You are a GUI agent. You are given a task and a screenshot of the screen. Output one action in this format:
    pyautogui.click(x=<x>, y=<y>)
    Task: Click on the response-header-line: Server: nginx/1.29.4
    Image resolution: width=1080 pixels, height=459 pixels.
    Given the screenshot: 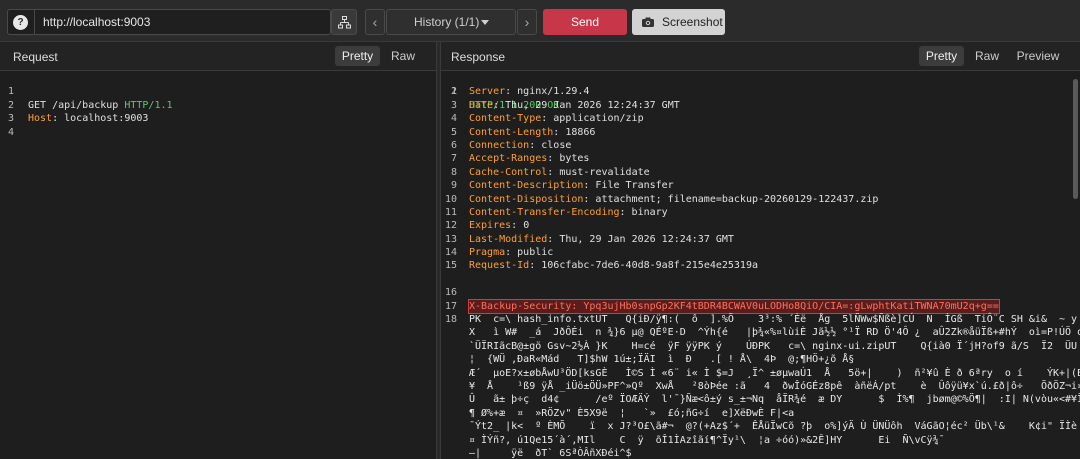 What is the action you would take?
    pyautogui.click(x=529, y=91)
    